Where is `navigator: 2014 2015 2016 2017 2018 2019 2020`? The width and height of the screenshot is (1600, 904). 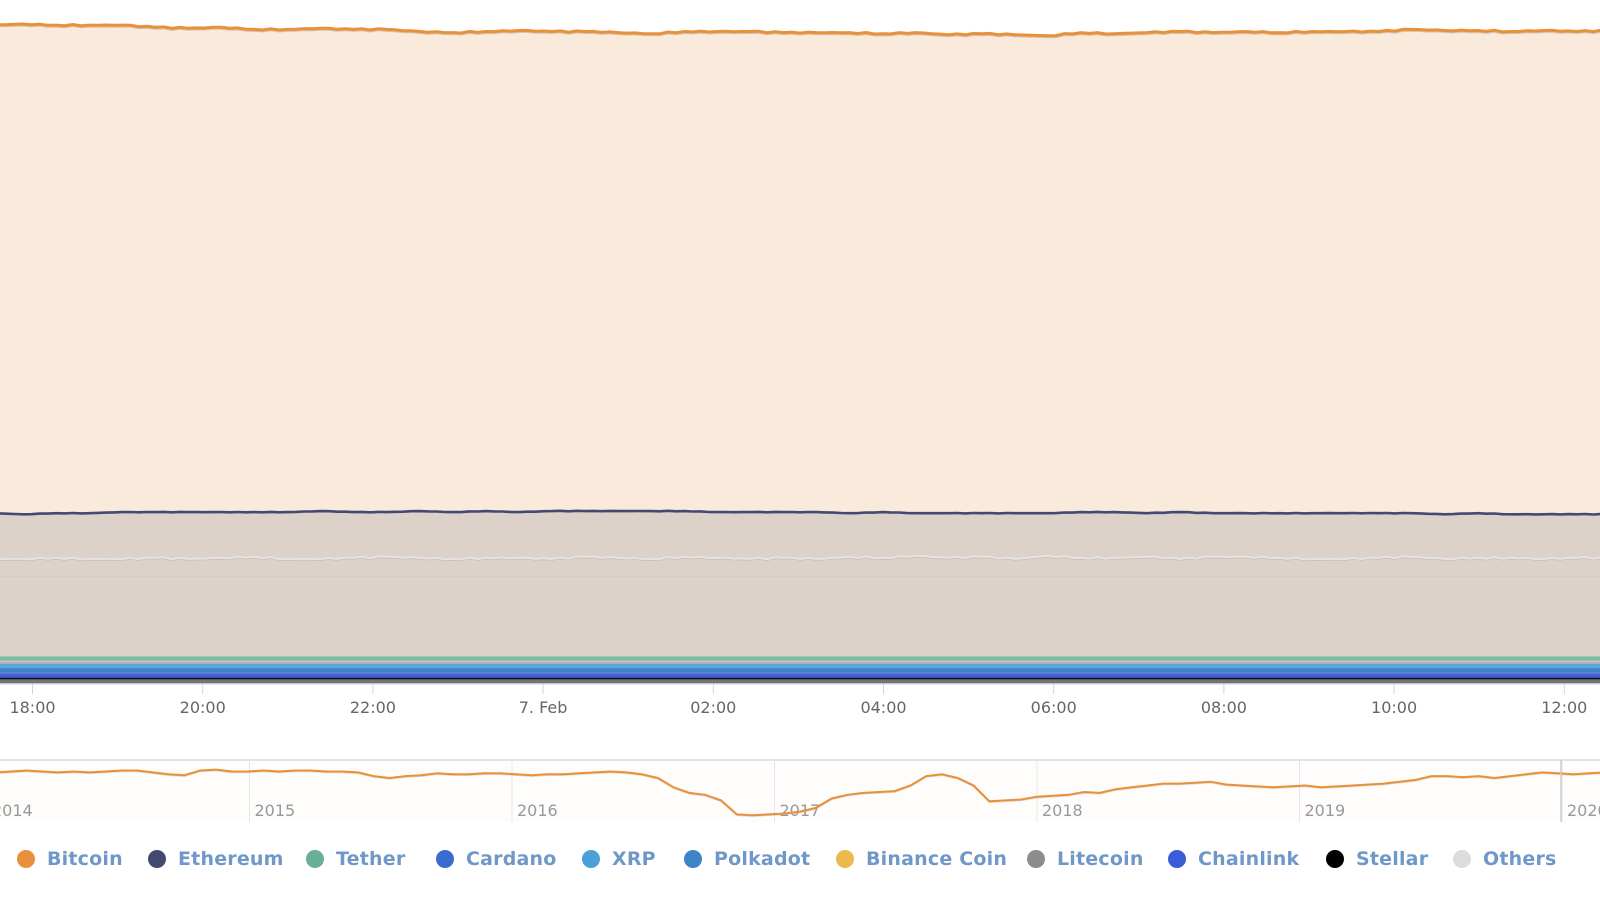 navigator: 2014 2015 2016 2017 2018 2019 2020 is located at coordinates (800, 790).